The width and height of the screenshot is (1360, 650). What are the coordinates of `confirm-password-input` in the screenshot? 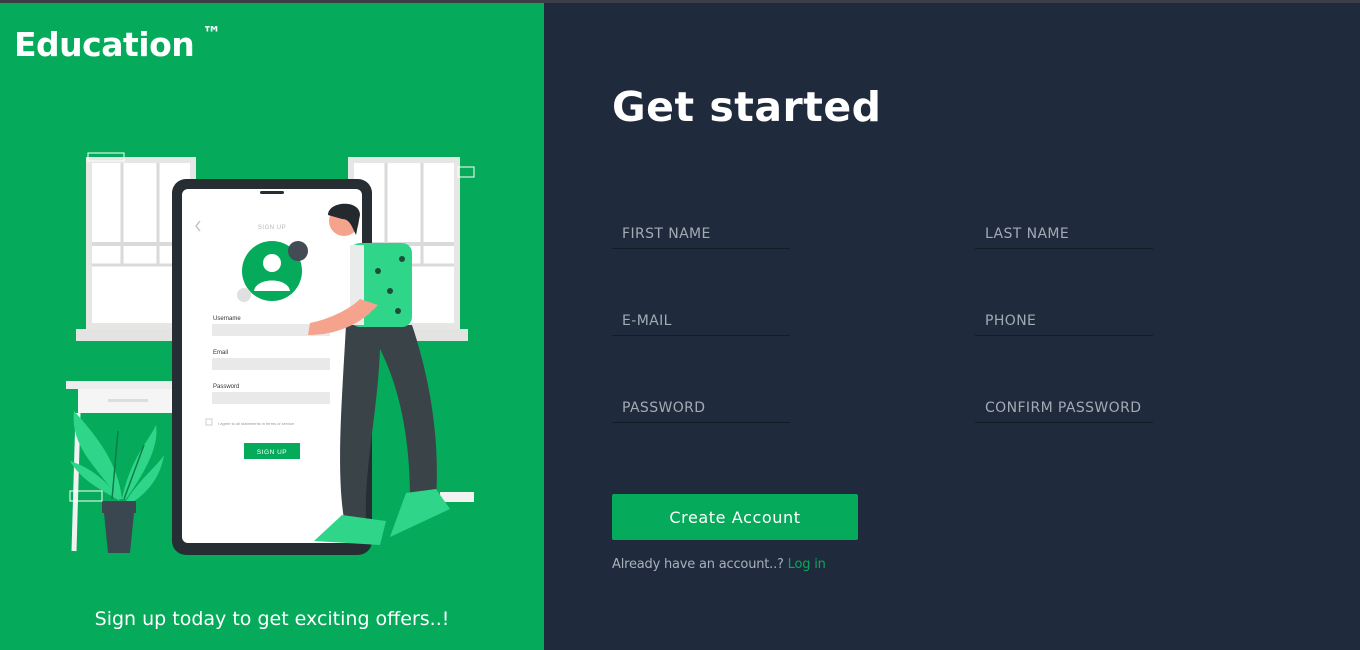 It's located at (1064, 407).